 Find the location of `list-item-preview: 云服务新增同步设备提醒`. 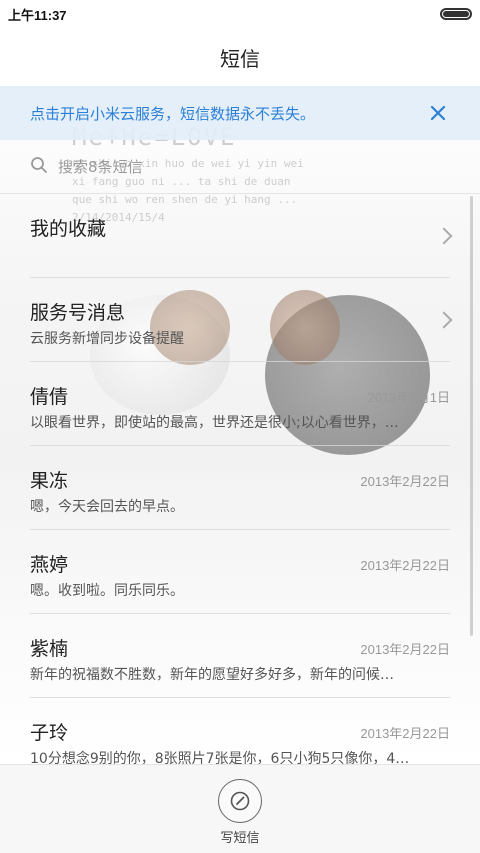

list-item-preview: 云服务新增同步设备提醒 is located at coordinates (107, 339).